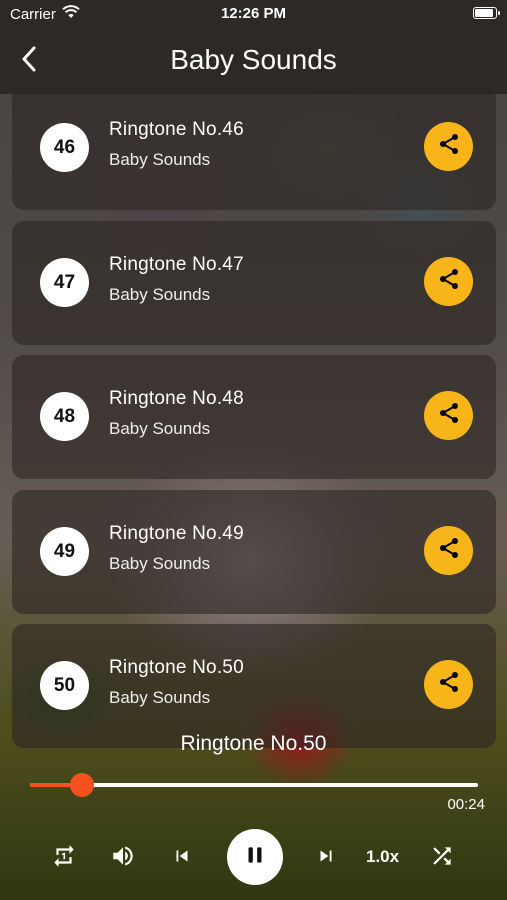 The height and width of the screenshot is (900, 507). I want to click on volume-button, so click(123, 858).